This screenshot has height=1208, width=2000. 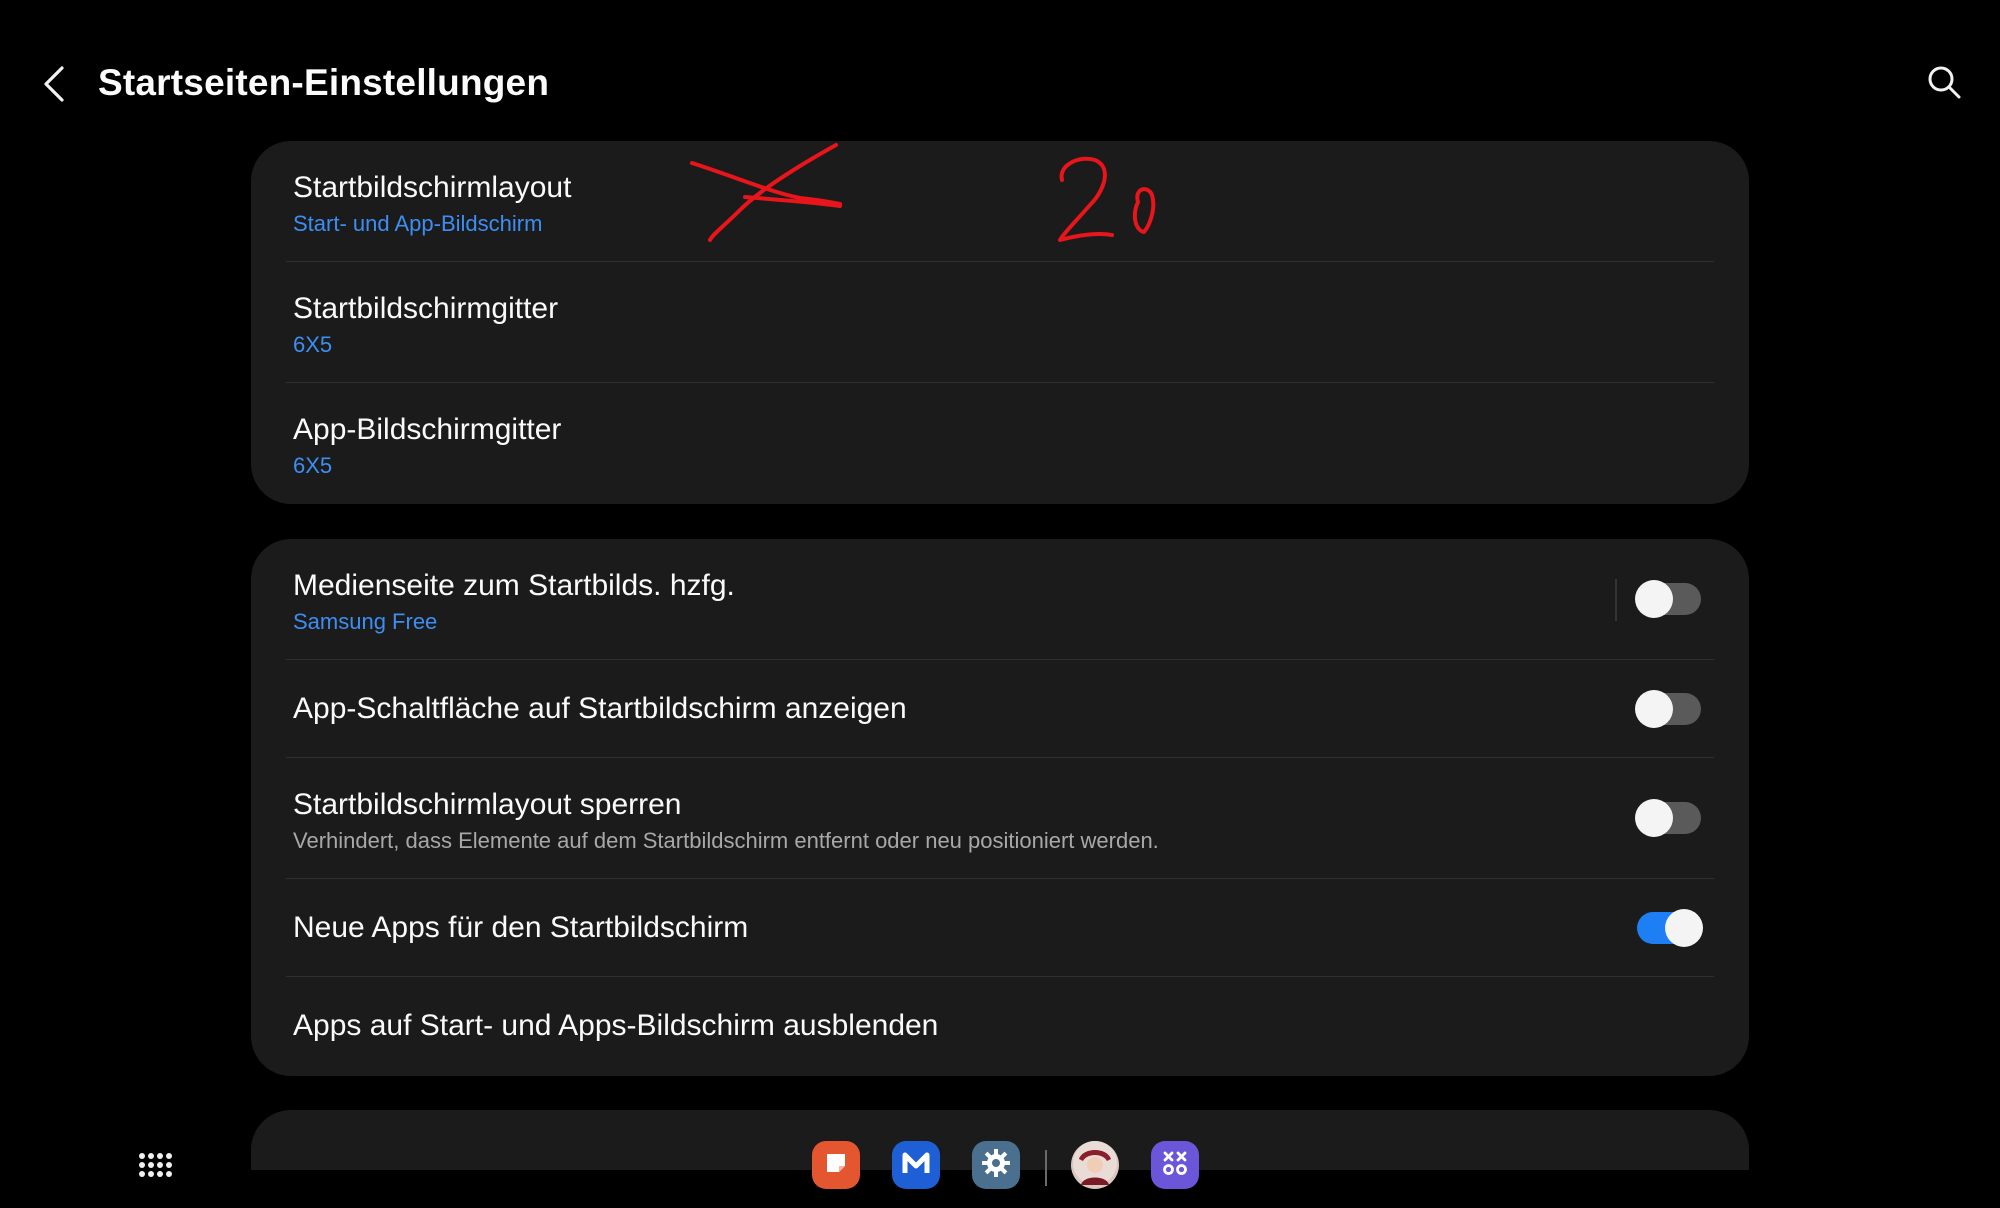 I want to click on new-apps-toggle, so click(x=1670, y=928).